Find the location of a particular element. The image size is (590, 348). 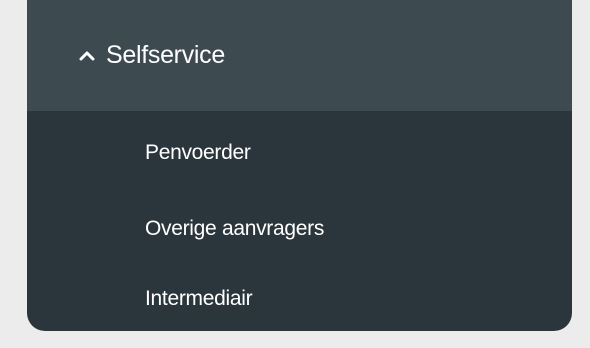

menu-item-label: Overige aanvragers is located at coordinates (235, 228).